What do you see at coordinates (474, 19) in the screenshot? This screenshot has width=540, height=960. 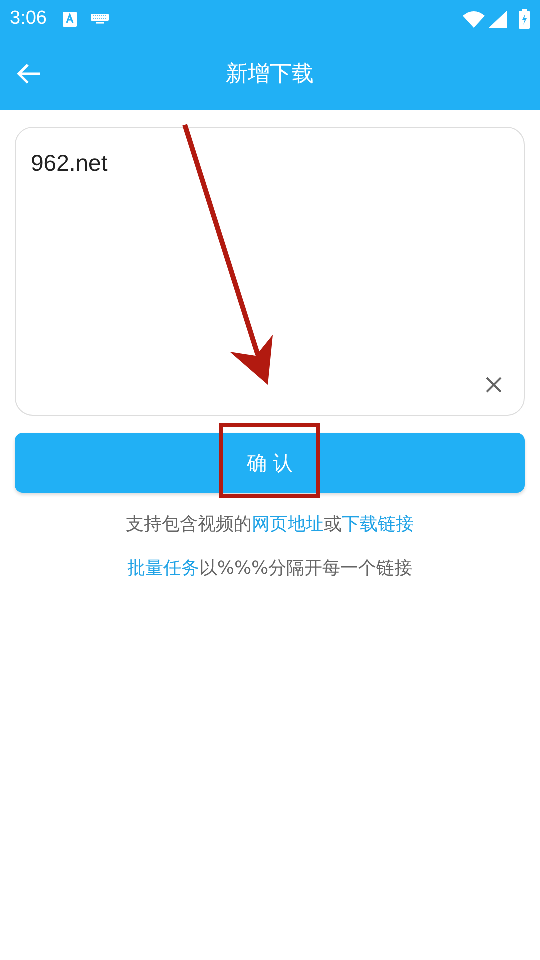 I see `wifi-icon` at bounding box center [474, 19].